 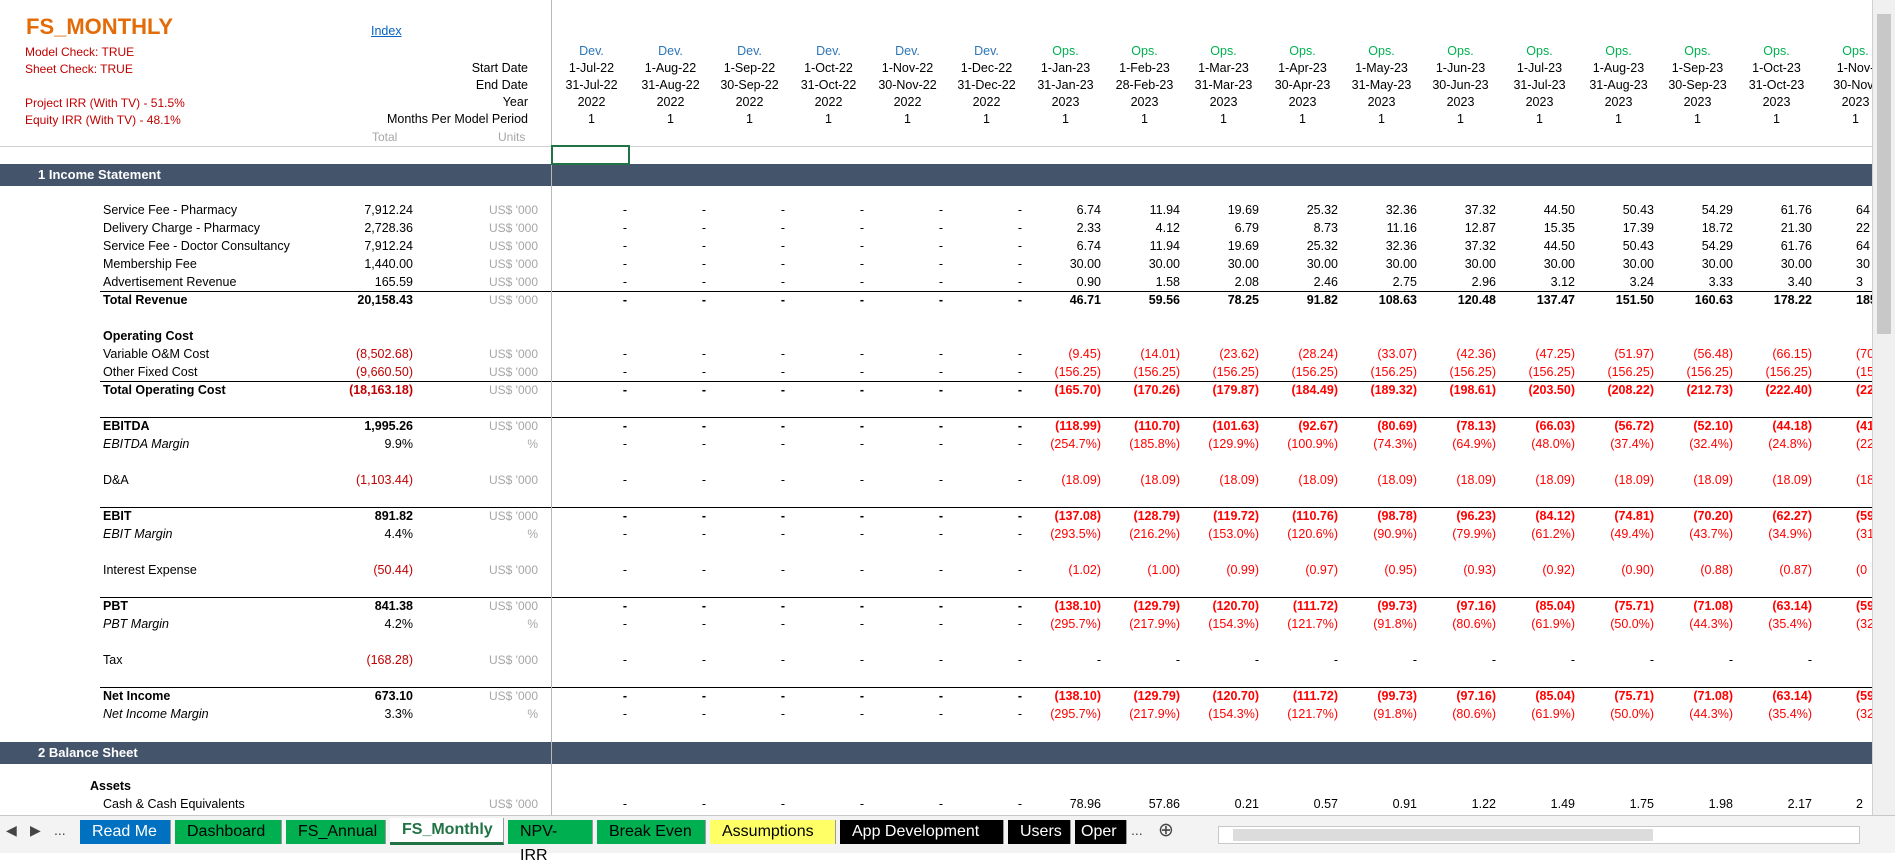 What do you see at coordinates (1300, 534) in the screenshot?
I see `row-value-cell: (120.6%)` at bounding box center [1300, 534].